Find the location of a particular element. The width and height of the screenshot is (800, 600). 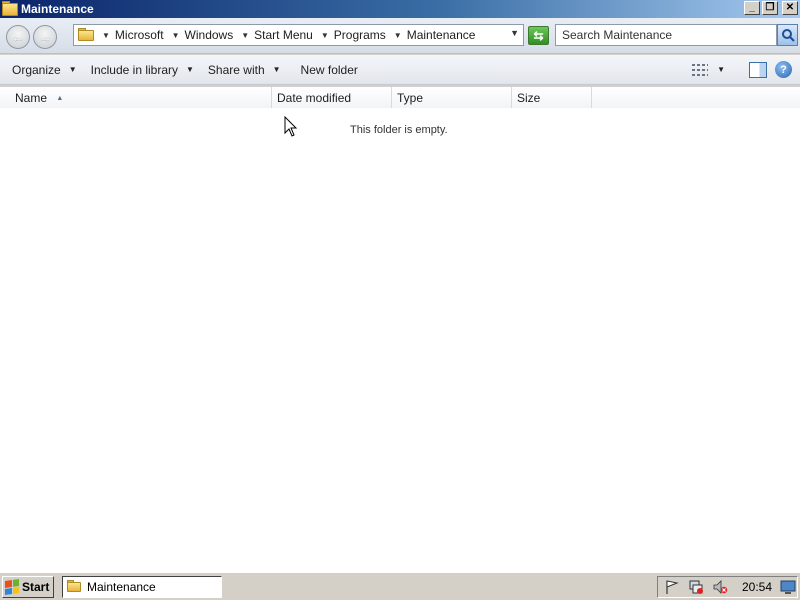

include-label: Include in library is located at coordinates (134, 69).